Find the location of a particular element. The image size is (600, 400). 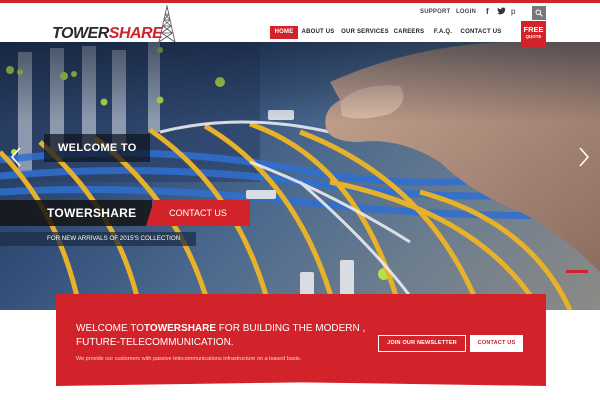

free-quote-button: FREE QUOTE is located at coordinates (533, 34).